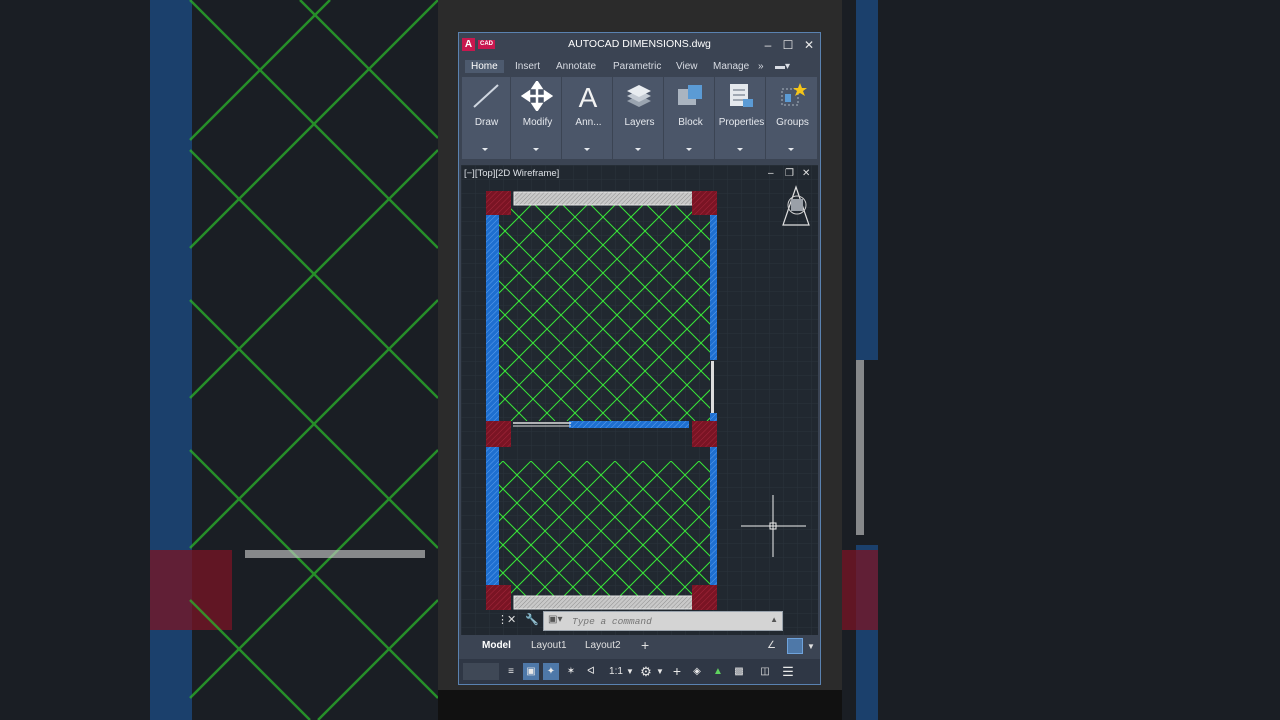  What do you see at coordinates (639, 96) in the screenshot?
I see `layers-icon` at bounding box center [639, 96].